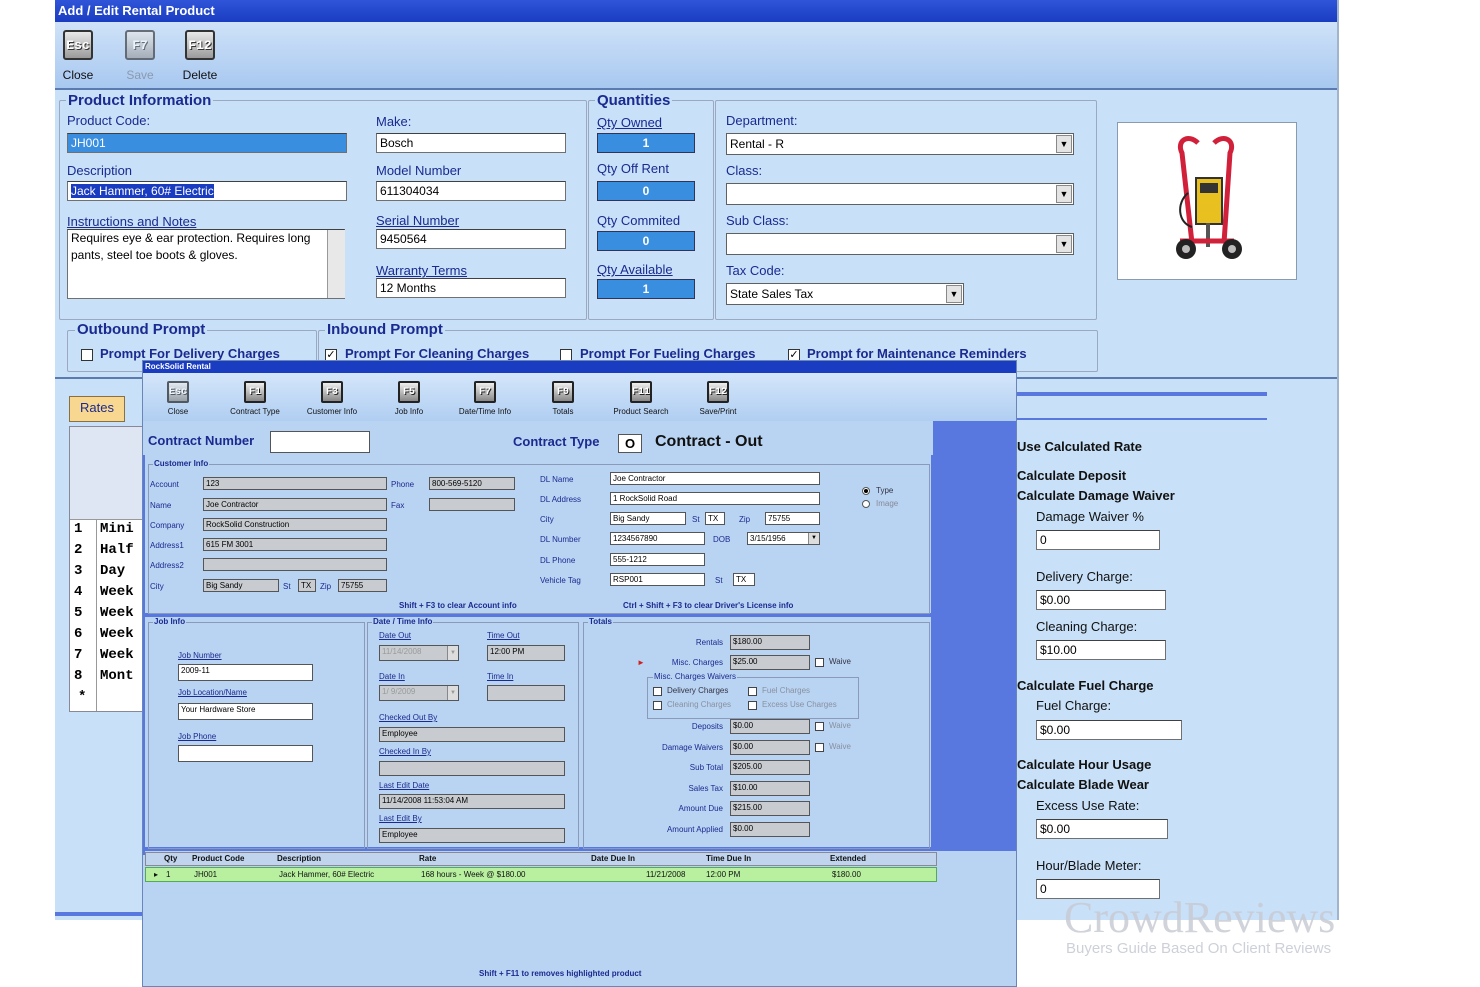 This screenshot has width=1480, height=987. Describe the element at coordinates (117, 529) in the screenshot. I see `rate-row-1: Mini` at that location.